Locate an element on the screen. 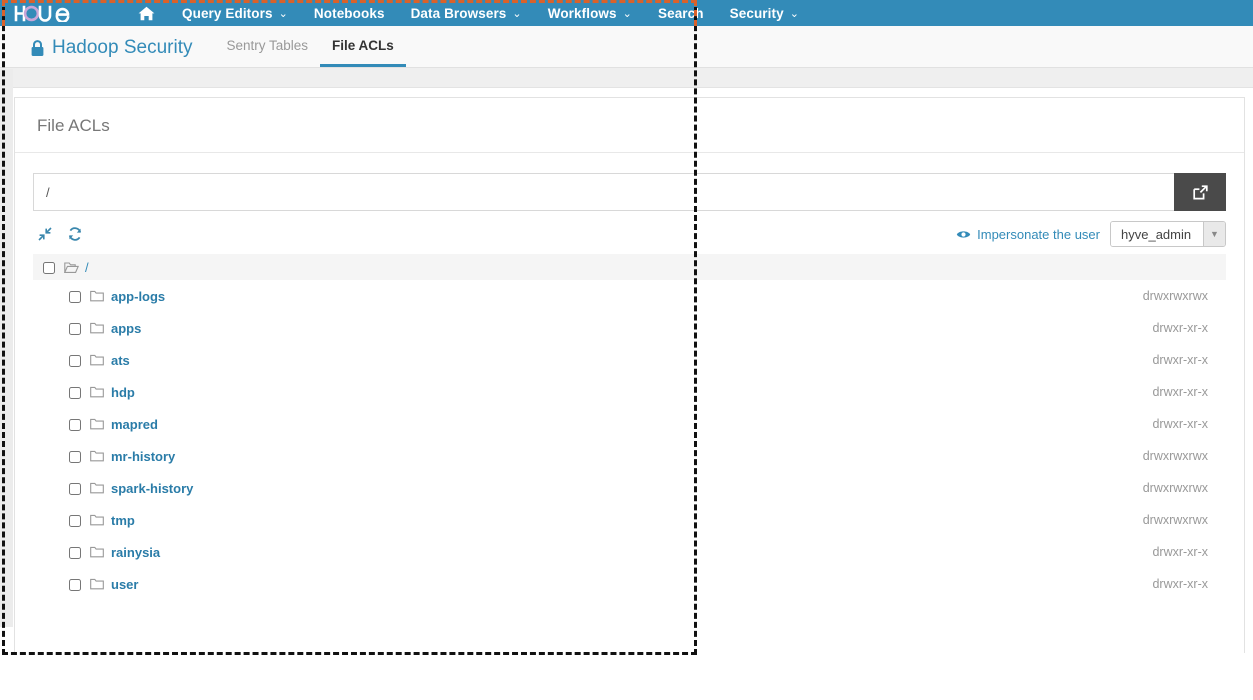 The height and width of the screenshot is (700, 1253). table-row: hdp drwxr-xr-x is located at coordinates (629, 392).